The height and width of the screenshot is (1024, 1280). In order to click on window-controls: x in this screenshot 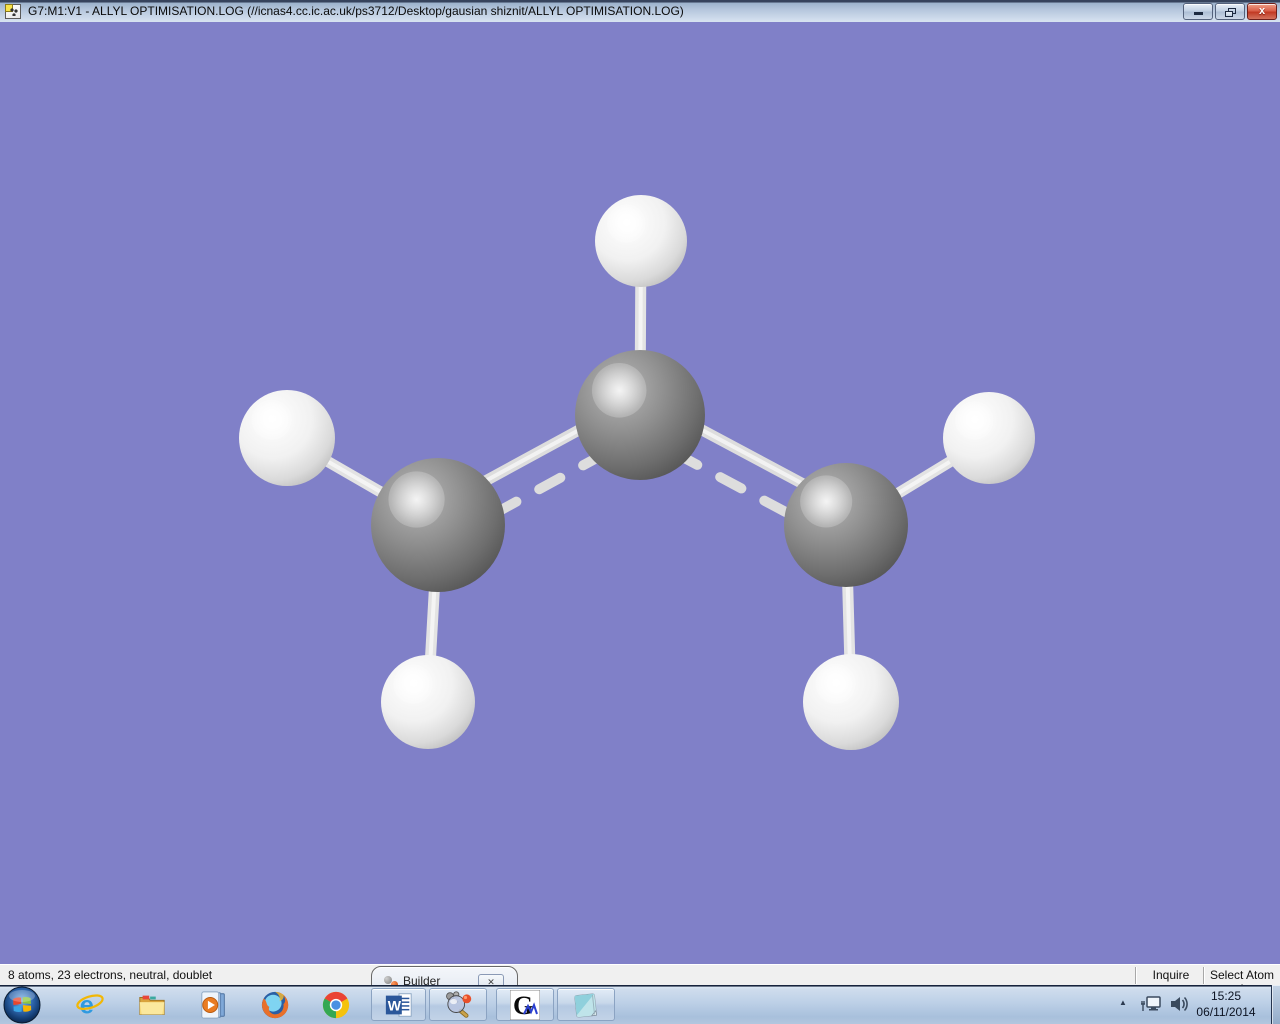, I will do `click(1230, 11)`.